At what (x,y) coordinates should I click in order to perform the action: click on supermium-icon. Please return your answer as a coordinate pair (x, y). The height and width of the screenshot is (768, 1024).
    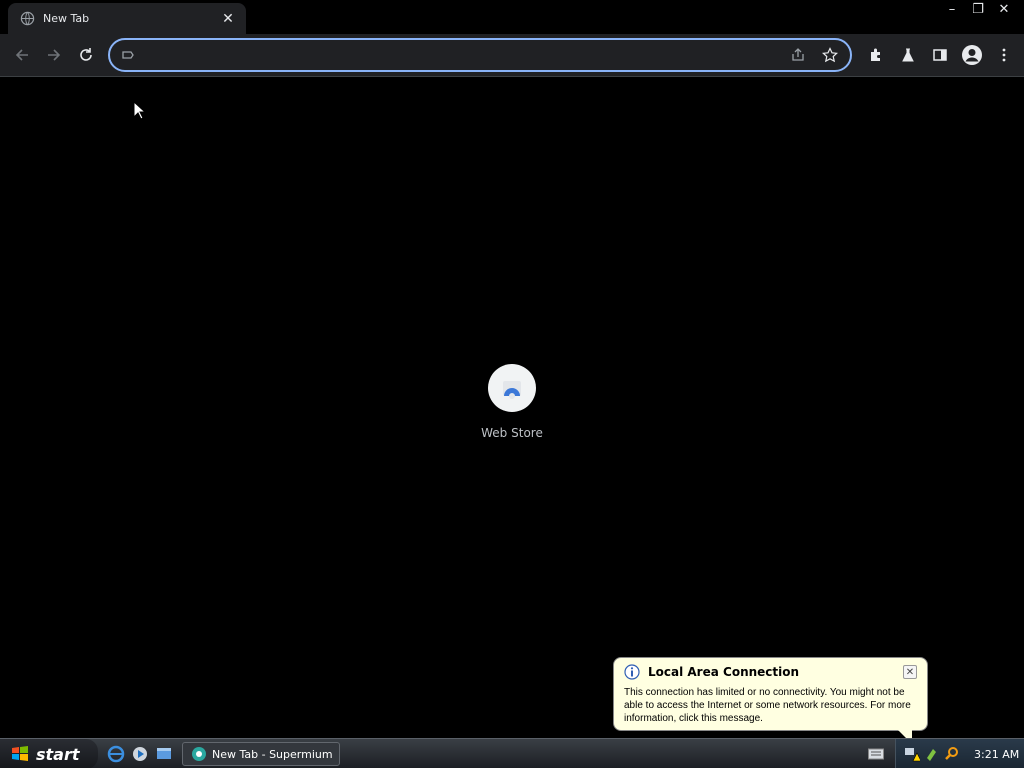
    Looking at the image, I should click on (199, 754).